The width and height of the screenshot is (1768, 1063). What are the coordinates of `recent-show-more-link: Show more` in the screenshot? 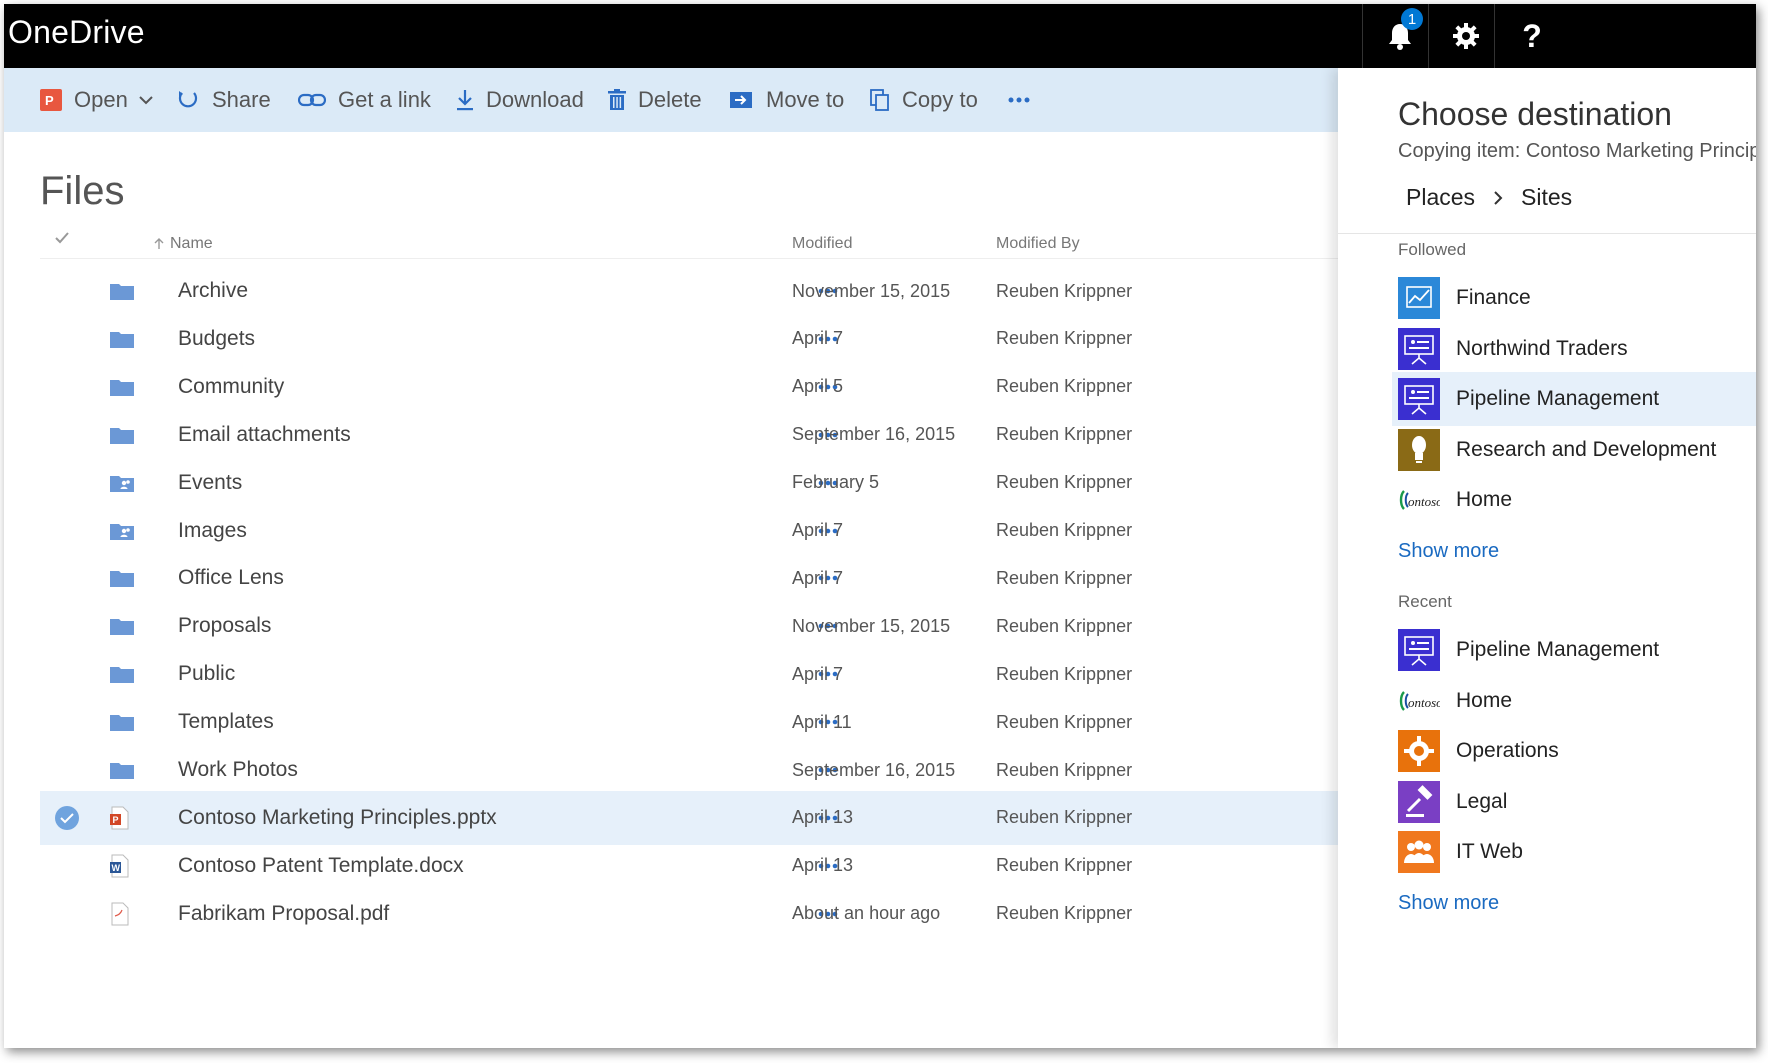 It's located at (1448, 903).